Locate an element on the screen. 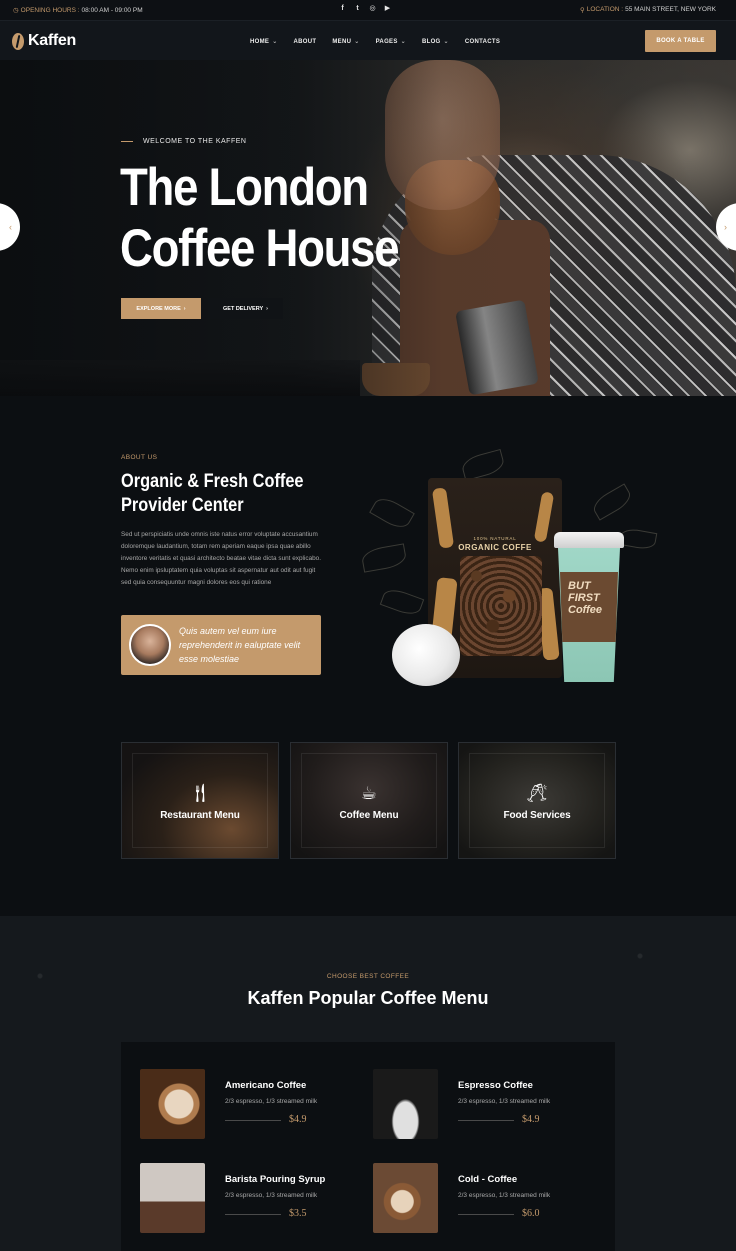 This screenshot has height=1251, width=736. hero-welcome-text: WELCOME TO THE KAFFEN is located at coordinates (195, 141).